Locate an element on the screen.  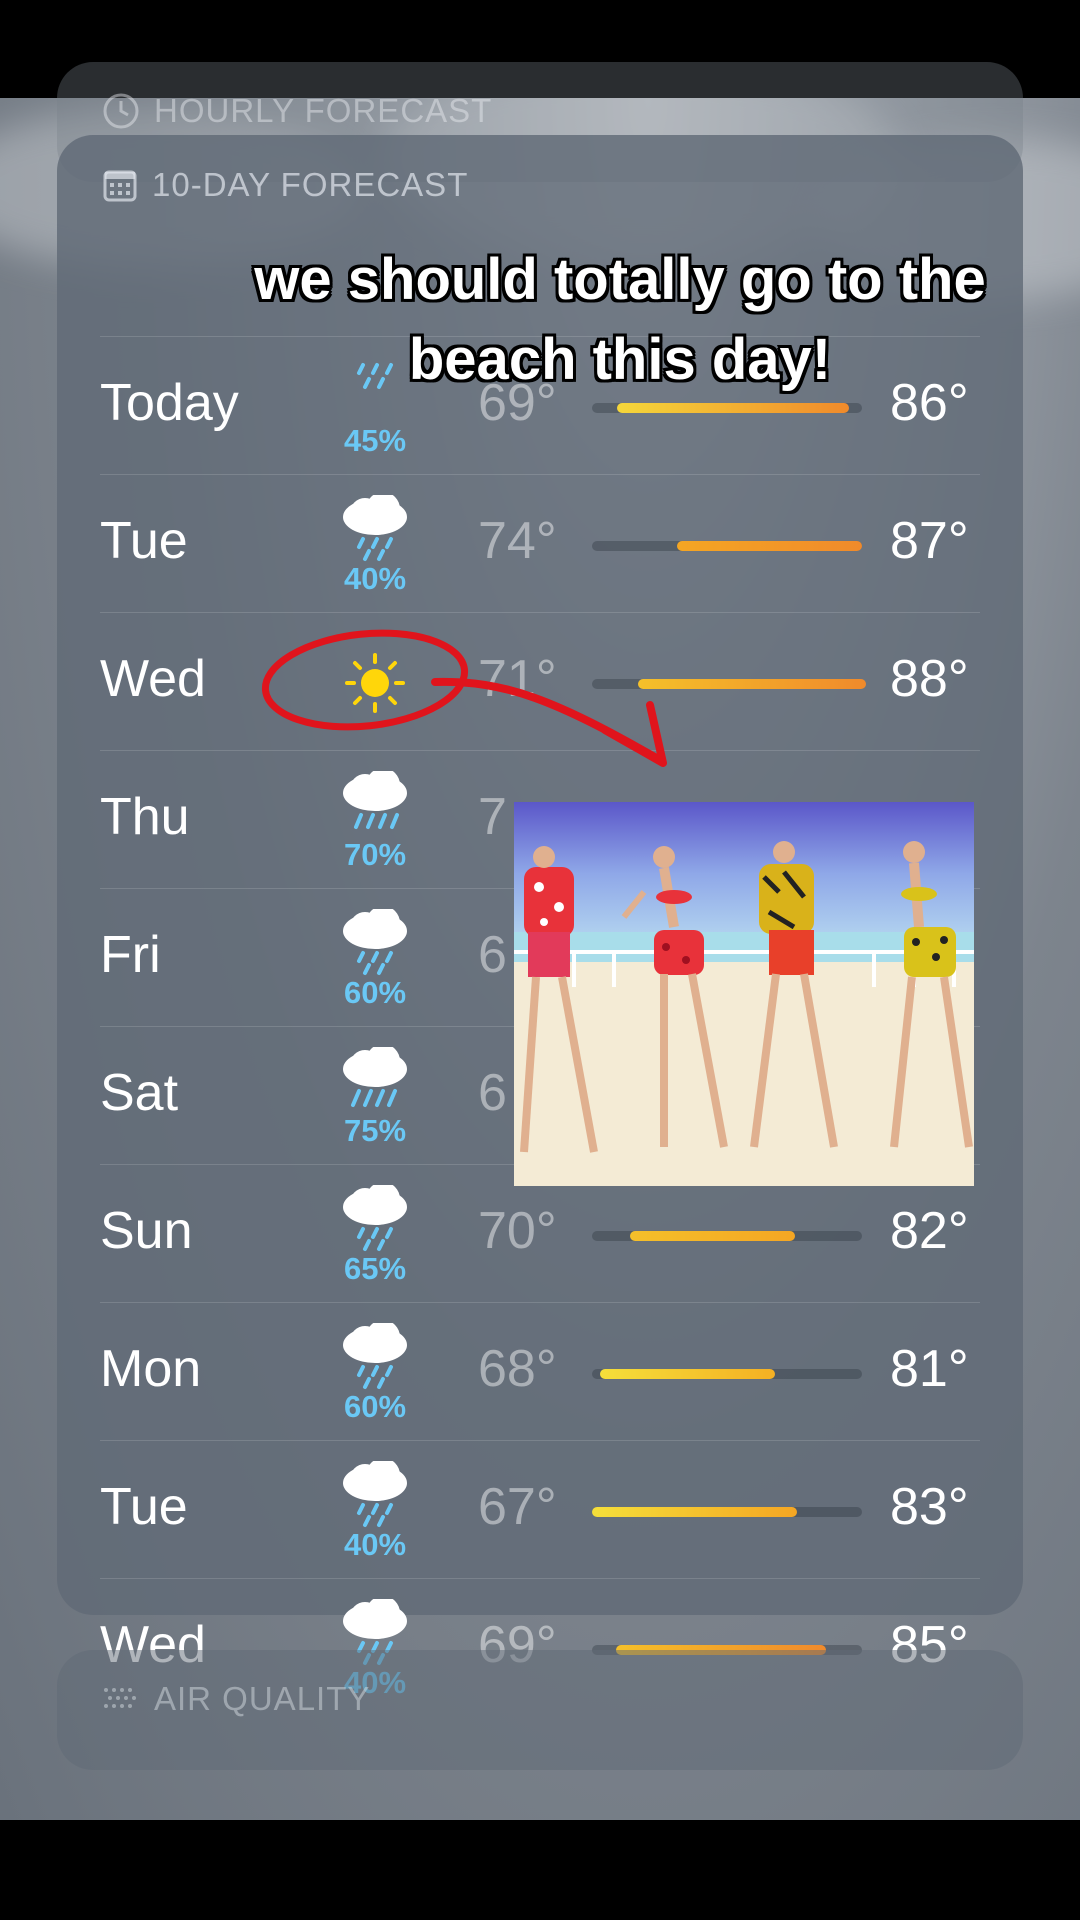
precip-chance: 45% is located at coordinates (375, 440).